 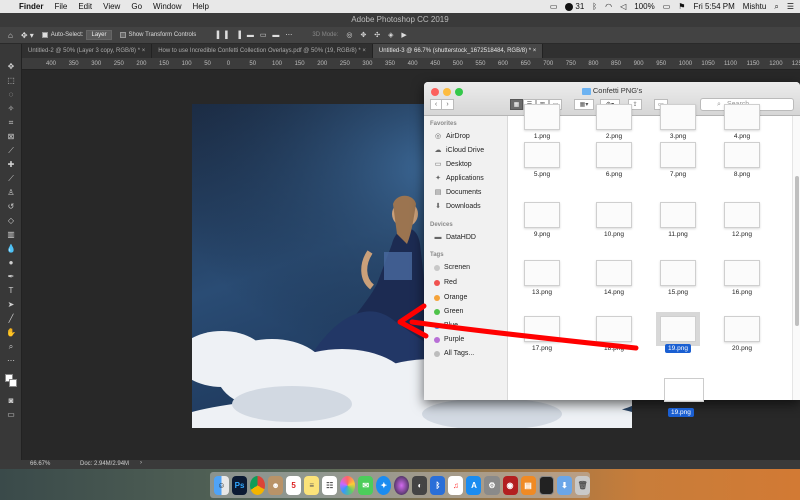 What do you see at coordinates (518, 327) in the screenshot?
I see `red-arrow-annotation` at bounding box center [518, 327].